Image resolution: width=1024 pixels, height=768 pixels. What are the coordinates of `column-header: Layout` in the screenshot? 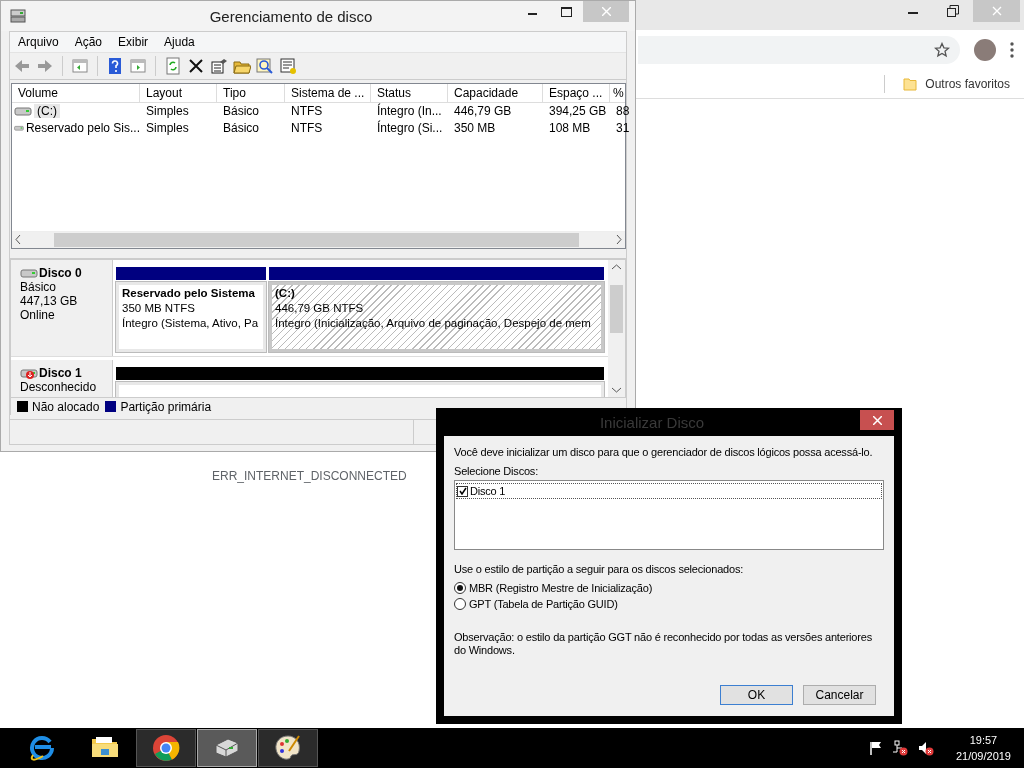 It's located at (178, 92).